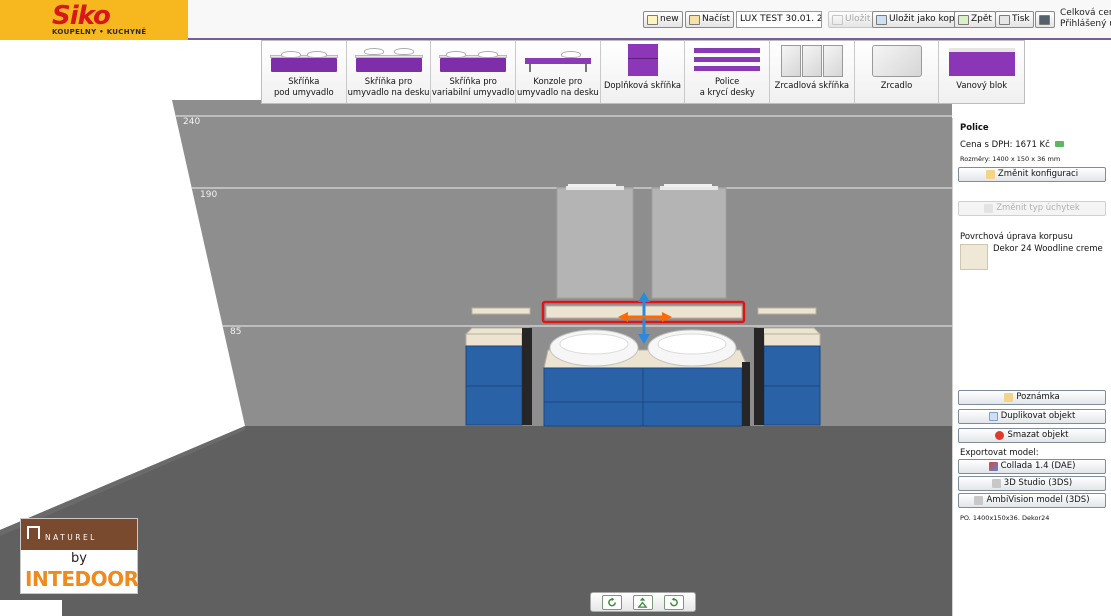 This screenshot has height=616, width=1111. I want to click on handle-icon, so click(989, 208).